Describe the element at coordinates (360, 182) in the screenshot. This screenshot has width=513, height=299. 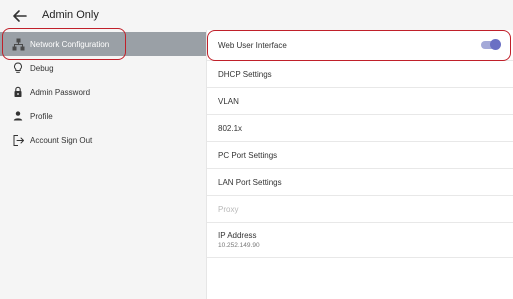
I see `row-lan-port-settings: LAN Port Settings` at that location.